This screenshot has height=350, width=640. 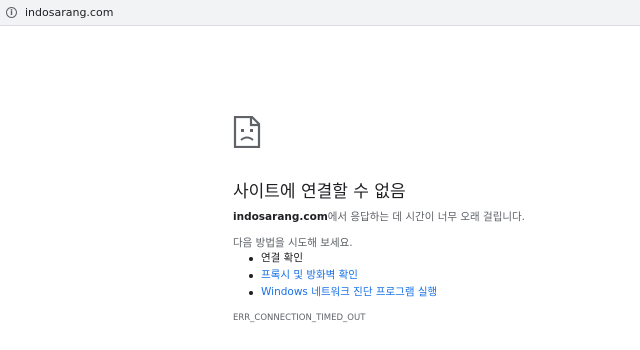 What do you see at coordinates (335, 258) in the screenshot?
I see `suggestion-check-connection: 연결 확인` at bounding box center [335, 258].